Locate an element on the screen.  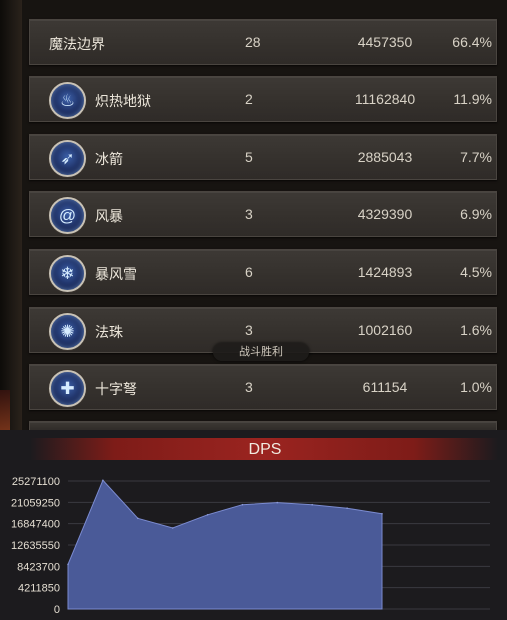
skill-row-storm: @ 风暴 3 4329390 6.9% is located at coordinates (263, 214).